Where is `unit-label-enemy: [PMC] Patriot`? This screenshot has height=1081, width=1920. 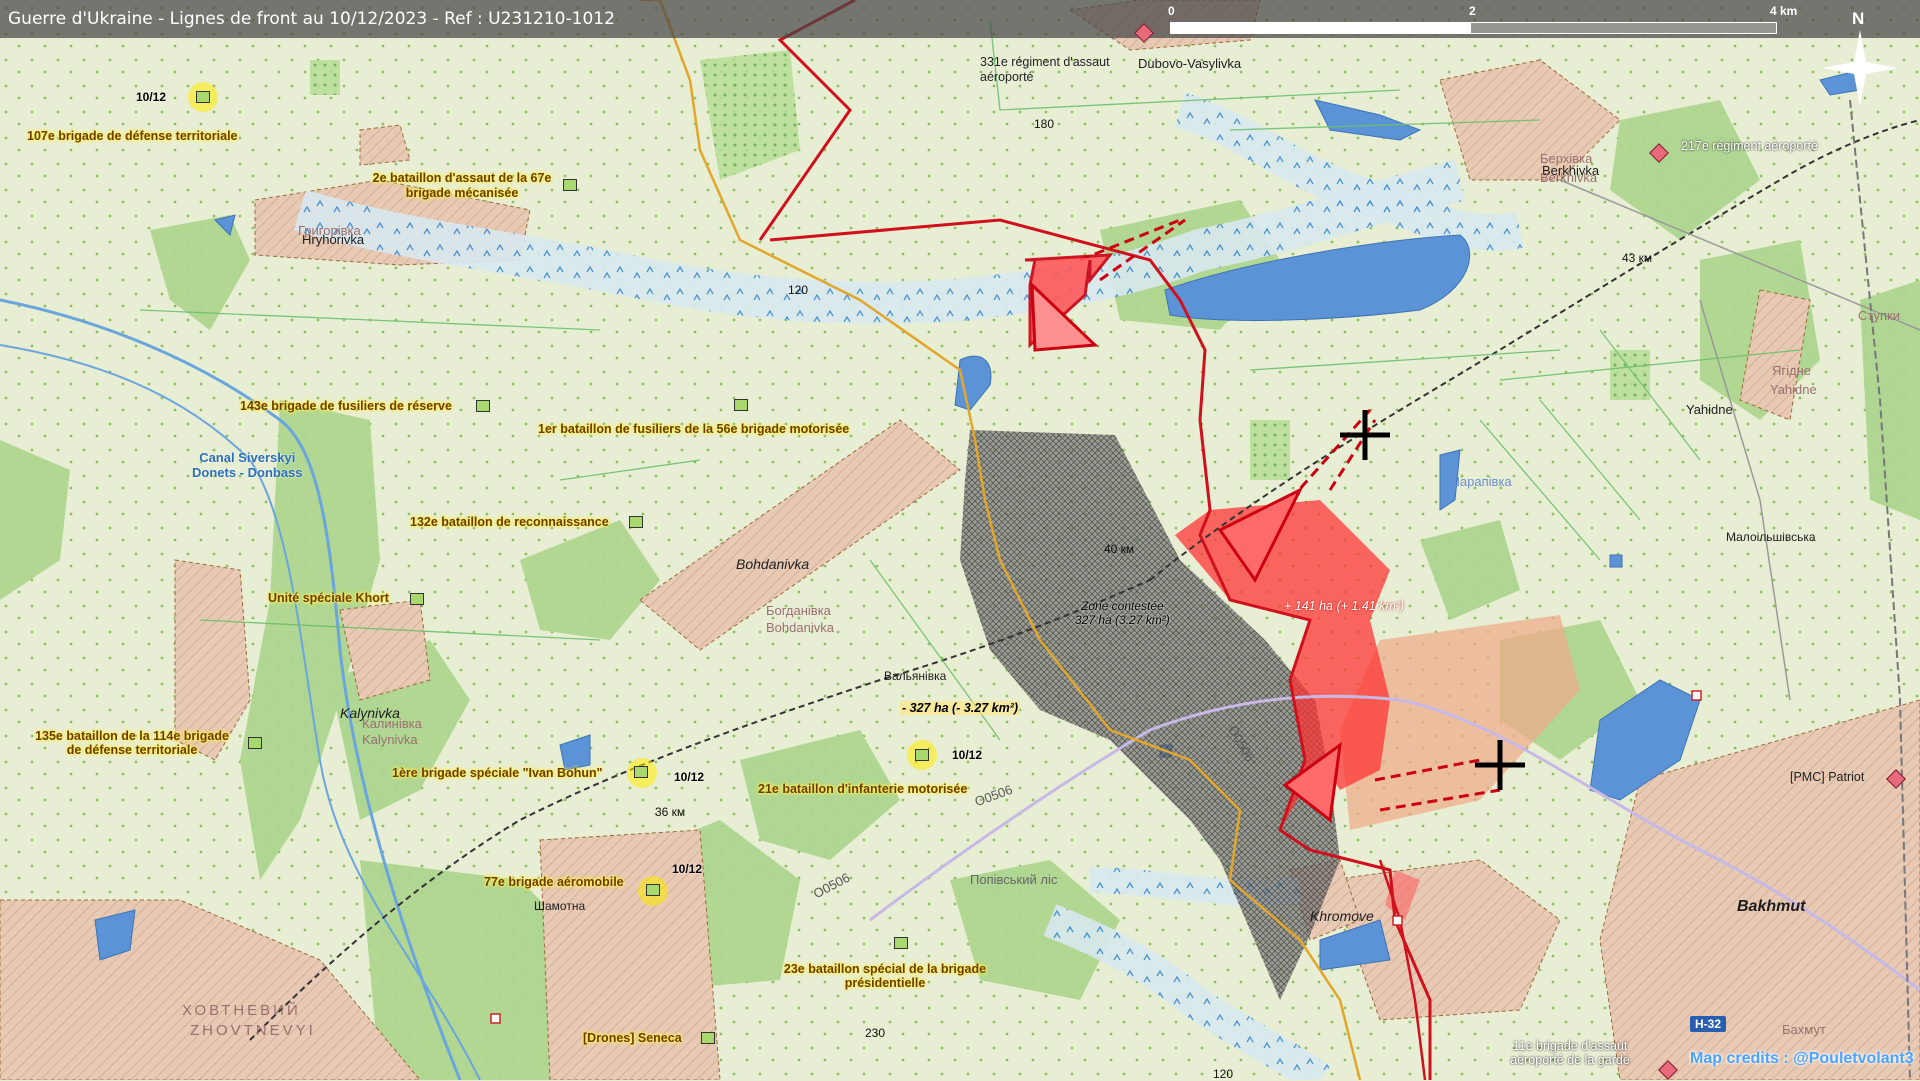
unit-label-enemy: [PMC] Patriot is located at coordinates (1827, 777).